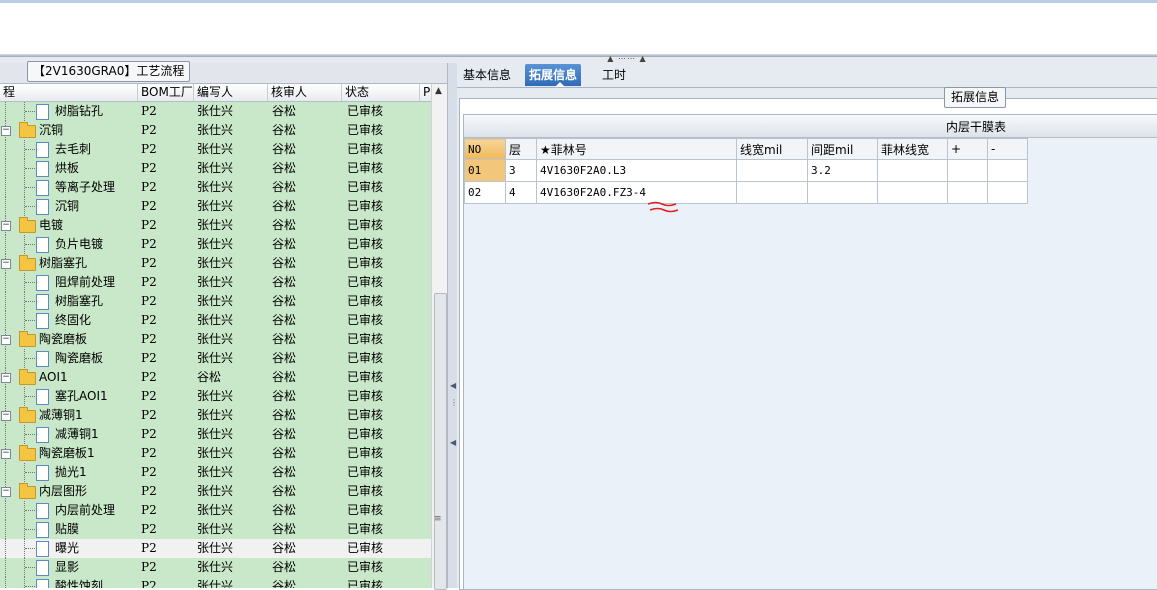 The height and width of the screenshot is (590, 1157). I want to click on table-row: − 树脂塞孔 P2 张仕兴 谷松 已审核, so click(215, 263).